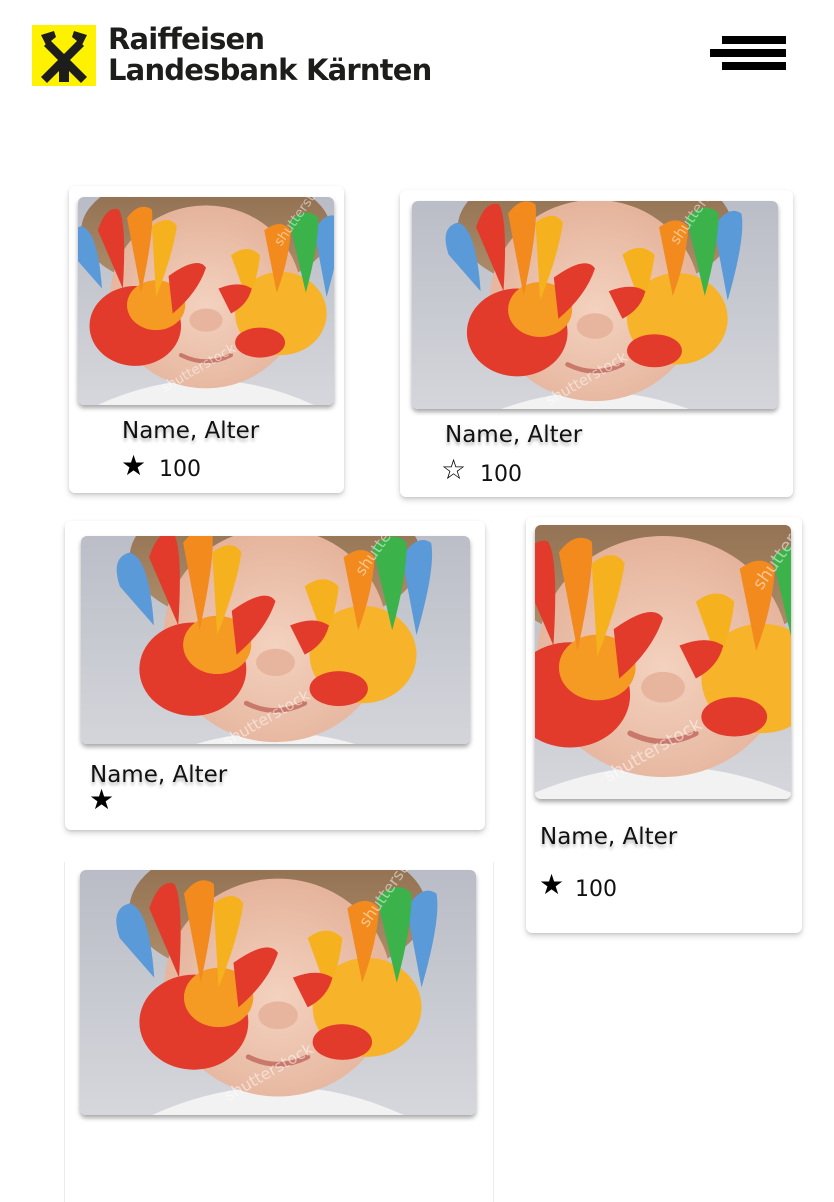 This screenshot has width=834, height=1202. I want to click on profile-card, so click(279, 1032).